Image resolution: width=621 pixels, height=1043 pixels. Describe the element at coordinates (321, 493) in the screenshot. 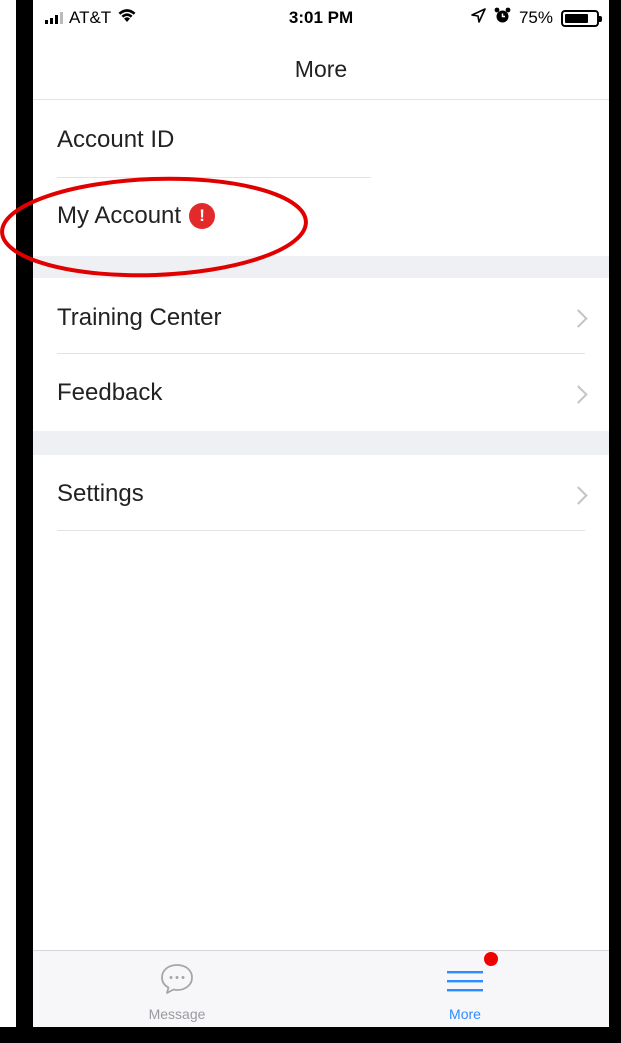

I see `menu-item-settings: Settings` at that location.